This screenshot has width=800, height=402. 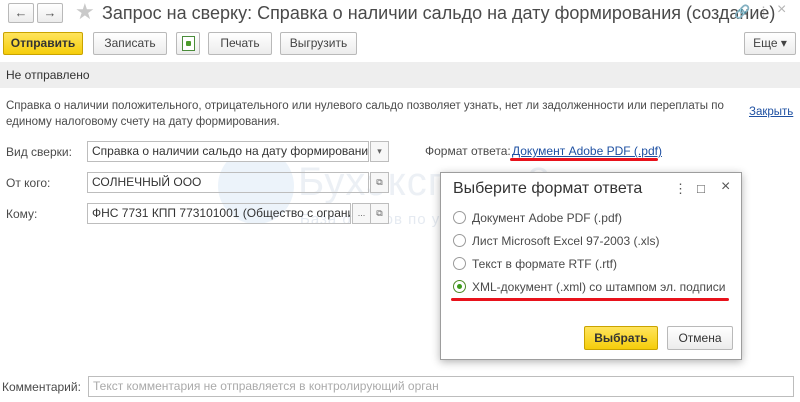 What do you see at coordinates (240, 43) in the screenshot?
I see `print-button: Печать` at bounding box center [240, 43].